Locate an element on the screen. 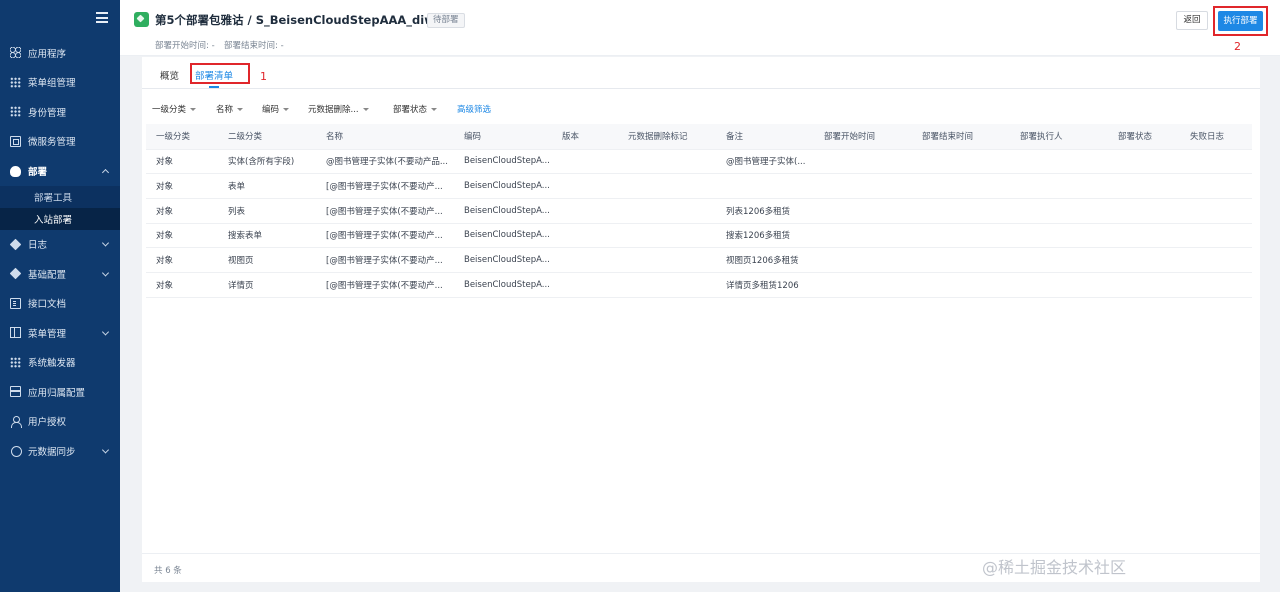 The height and width of the screenshot is (592, 1280). sidebar-item-triggers: 系统触发器 is located at coordinates (60, 363).